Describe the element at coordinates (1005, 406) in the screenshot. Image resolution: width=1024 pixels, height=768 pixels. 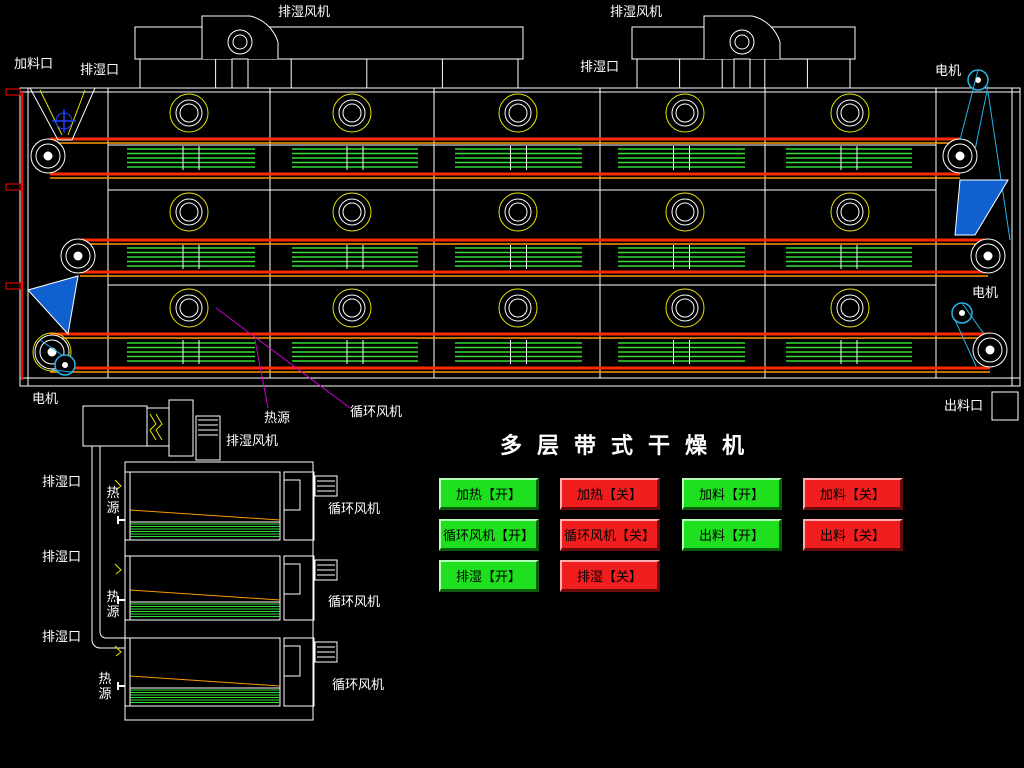
I see `discharge-chute` at that location.